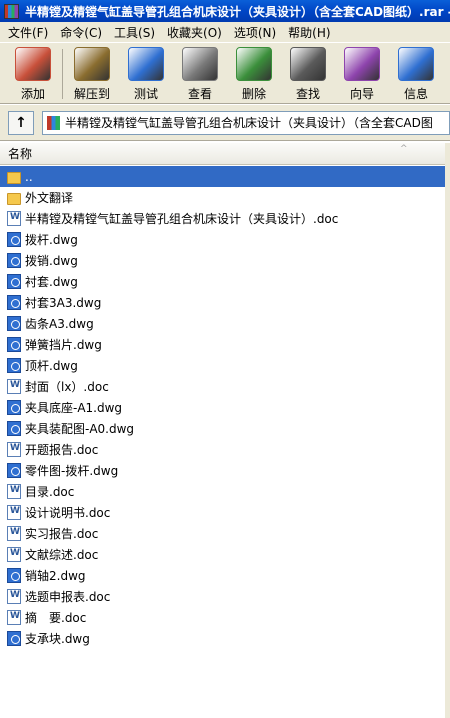 The image size is (450, 718). I want to click on toolbar-button-3: 查看, so click(200, 73).